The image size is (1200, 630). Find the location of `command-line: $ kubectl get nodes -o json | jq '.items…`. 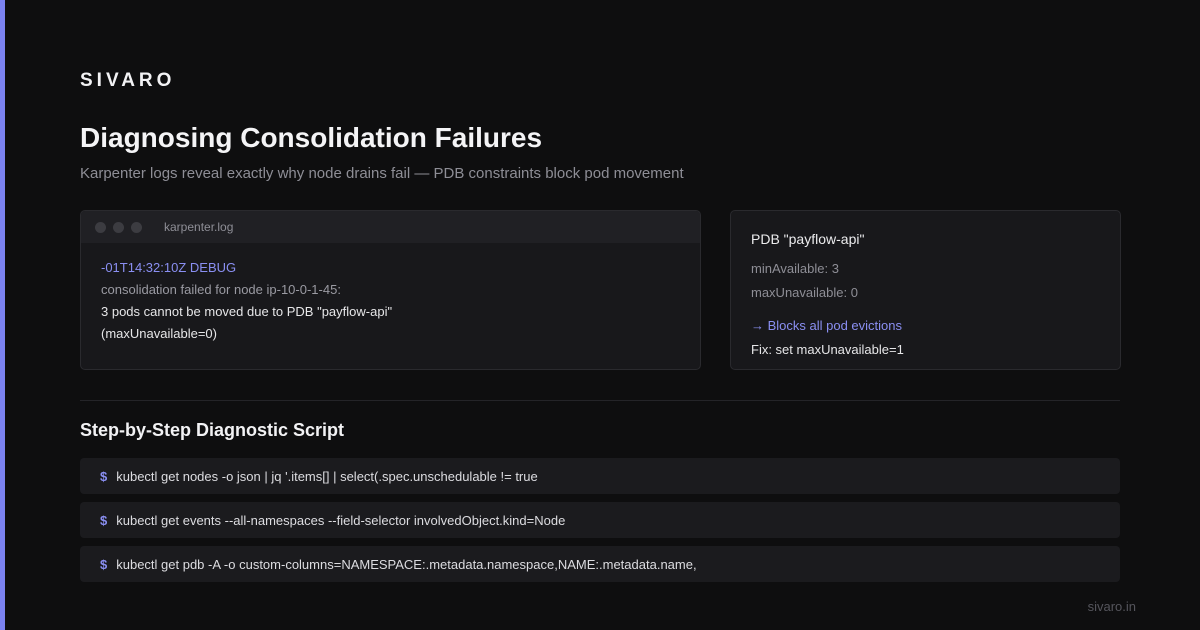

command-line: $ kubectl get nodes -o json | jq '.items… is located at coordinates (600, 476).